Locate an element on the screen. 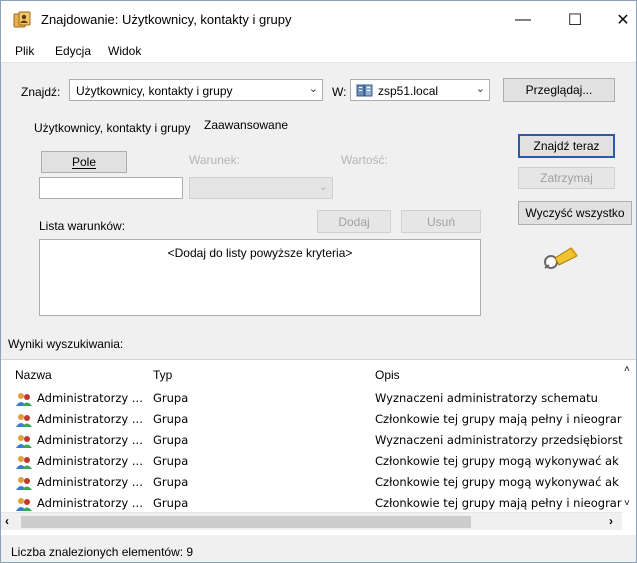  location-value: zsp51.local is located at coordinates (408, 91).